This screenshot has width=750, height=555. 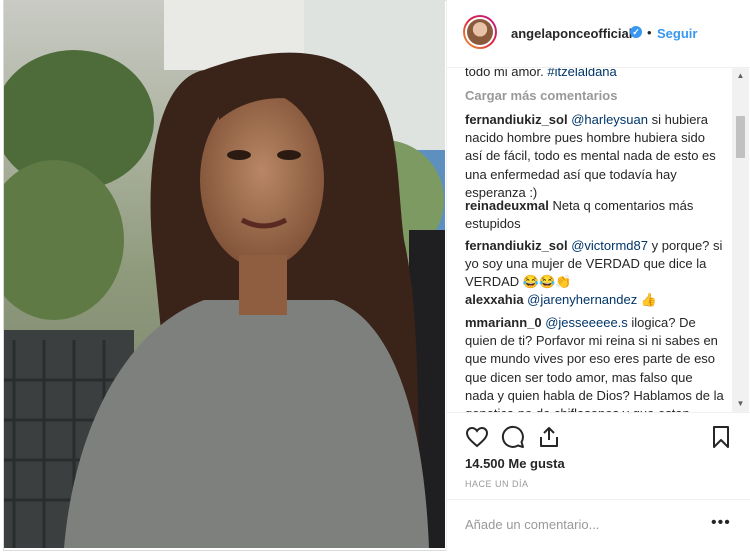 I want to click on comment-mention: @jesseeeee.s, so click(x=586, y=322).